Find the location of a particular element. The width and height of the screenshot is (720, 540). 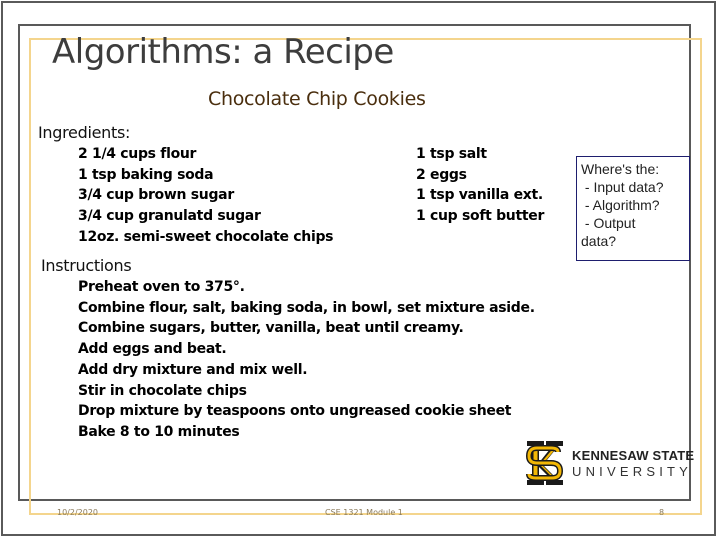

ingredient-item: 3/4 cup granulatd sugar is located at coordinates (169, 216).